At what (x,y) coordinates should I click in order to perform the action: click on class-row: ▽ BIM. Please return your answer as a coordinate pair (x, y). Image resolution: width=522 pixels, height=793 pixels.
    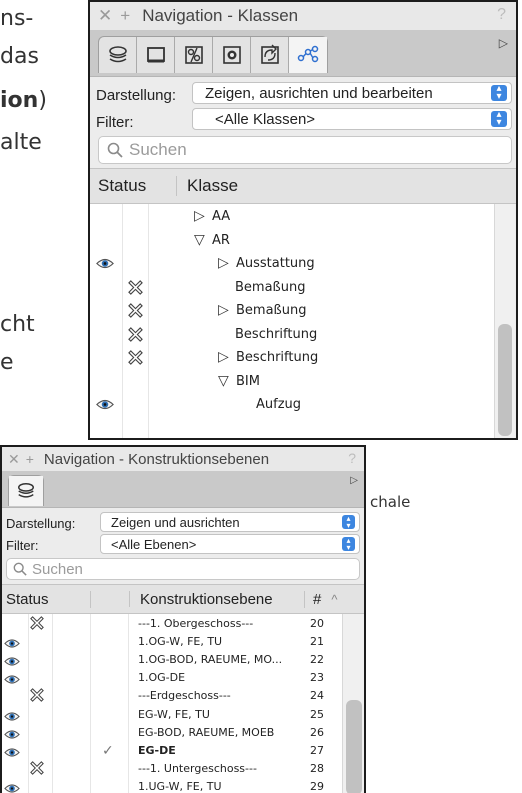
    Looking at the image, I should click on (292, 383).